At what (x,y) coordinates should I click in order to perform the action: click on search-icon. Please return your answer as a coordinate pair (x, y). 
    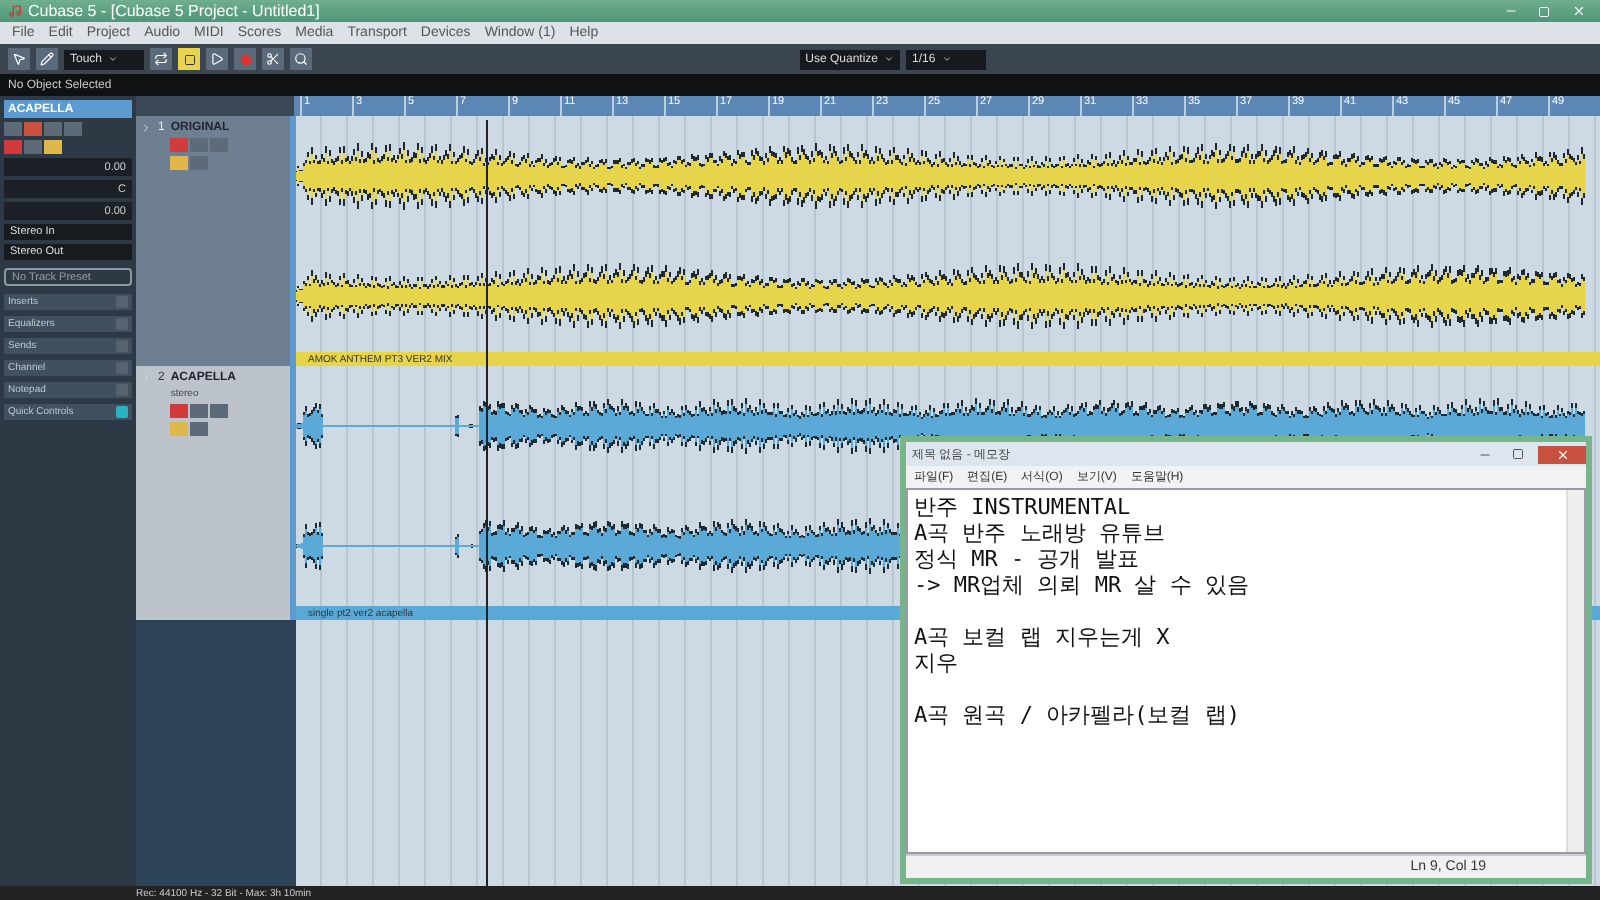
    Looking at the image, I should click on (301, 59).